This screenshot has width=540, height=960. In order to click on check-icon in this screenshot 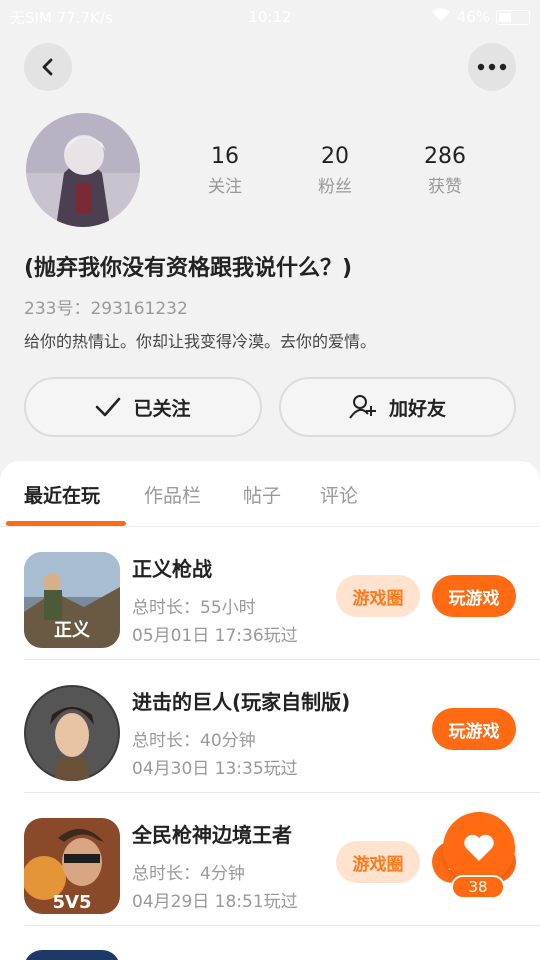, I will do `click(108, 407)`.